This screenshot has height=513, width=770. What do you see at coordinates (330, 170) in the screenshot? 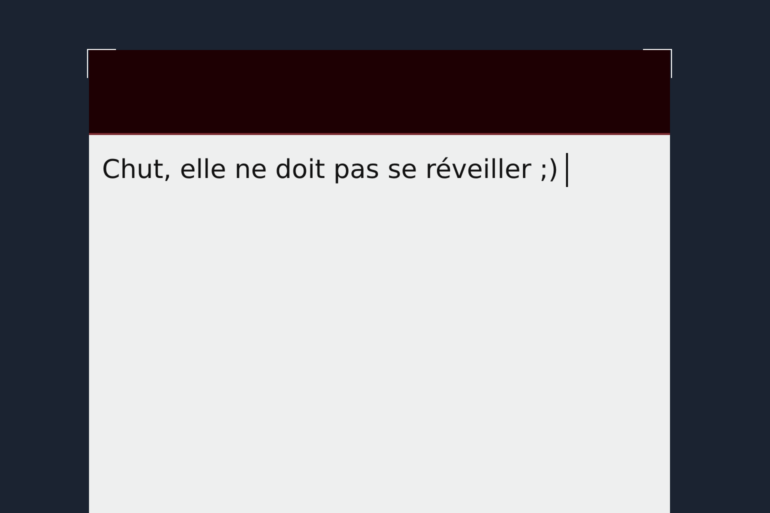
I see `note-text: Chut, elle ne doit pas se réveiller ;)` at bounding box center [330, 170].